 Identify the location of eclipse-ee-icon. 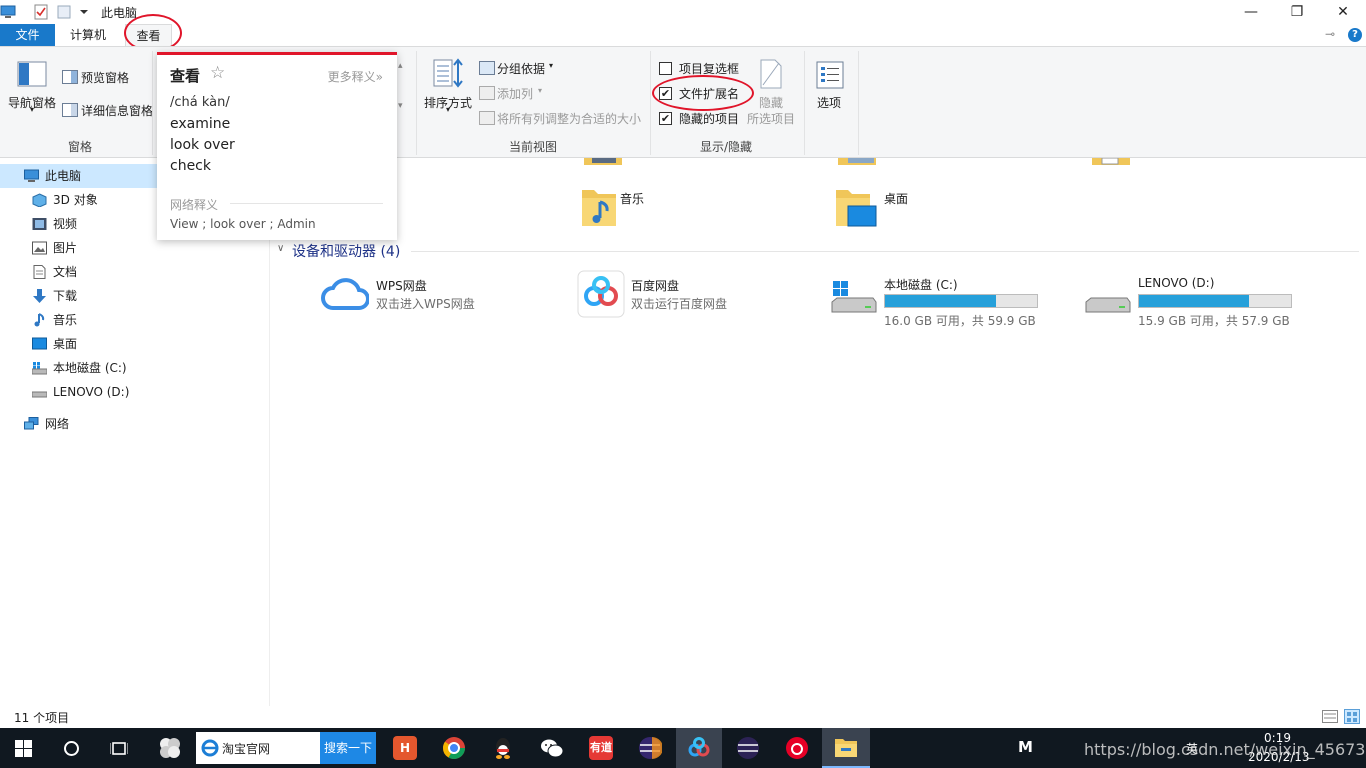
(748, 748).